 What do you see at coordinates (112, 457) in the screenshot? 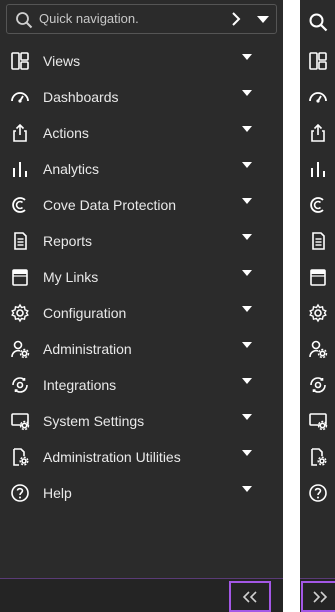
I see `nav-item-label: Administration Utilities` at bounding box center [112, 457].